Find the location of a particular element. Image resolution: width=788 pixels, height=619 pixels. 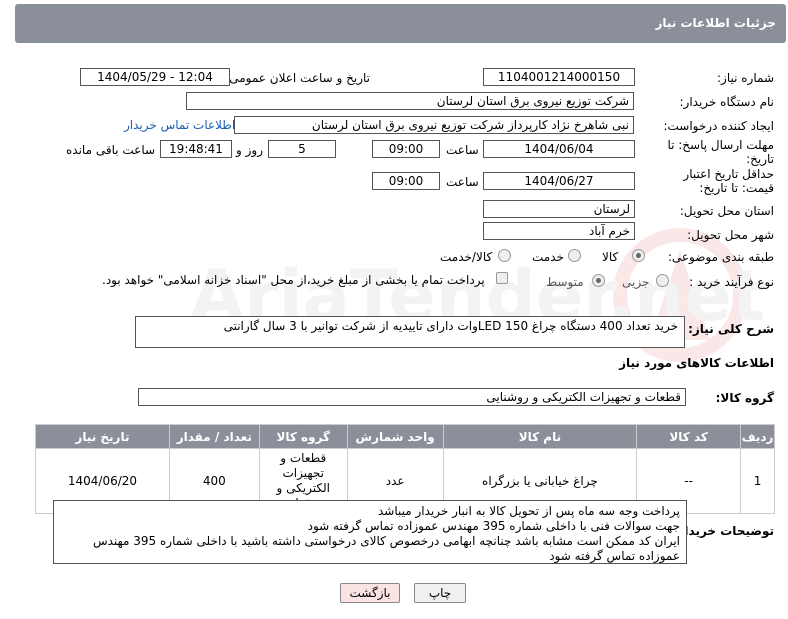

col-unit: واحد شمارش is located at coordinates (395, 436).